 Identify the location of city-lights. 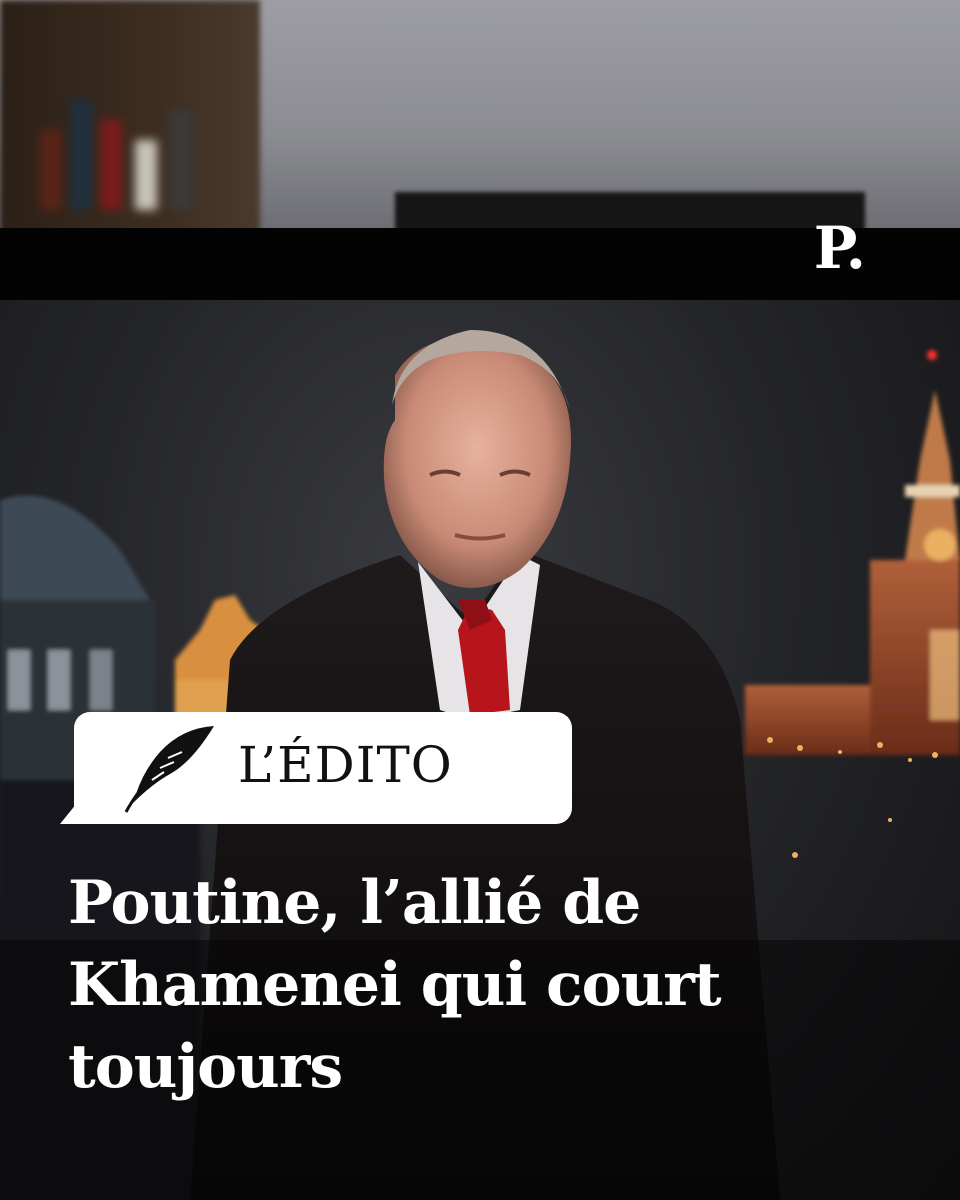
(852, 797).